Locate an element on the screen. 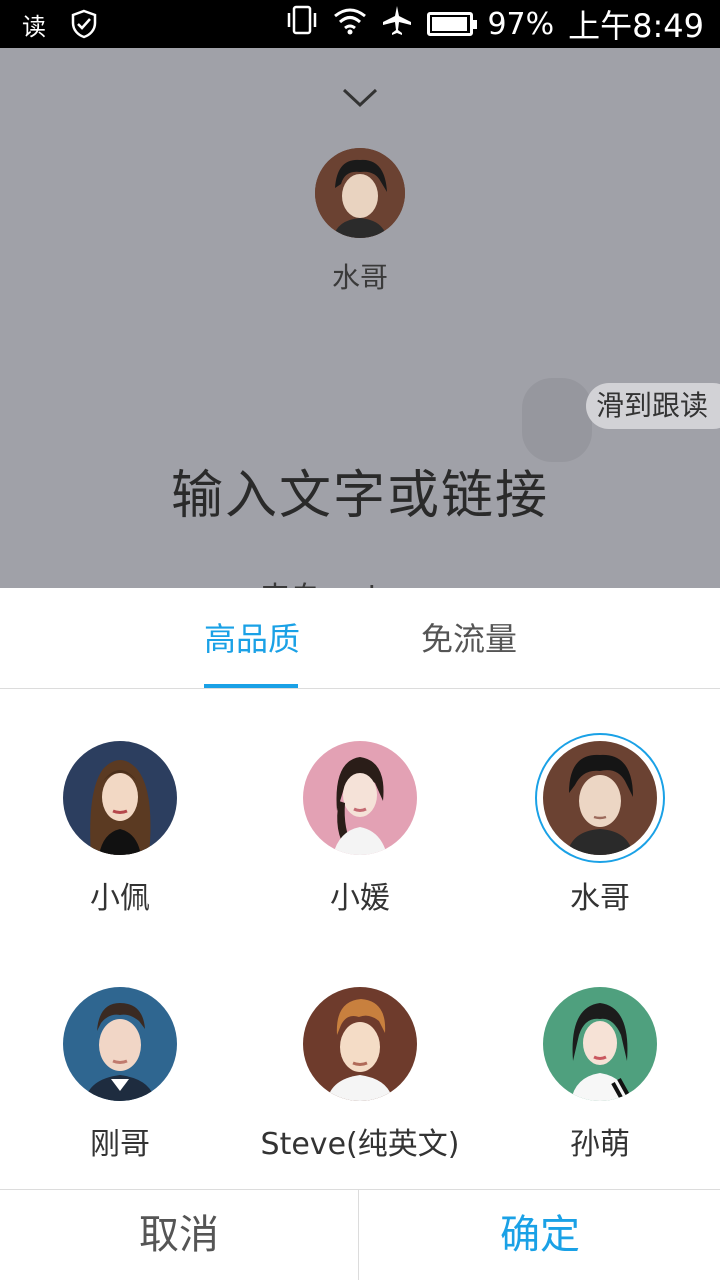 Image resolution: width=720 pixels, height=1280 pixels. voice-option-xiaoyuan: 小媛 is located at coordinates (360, 828).